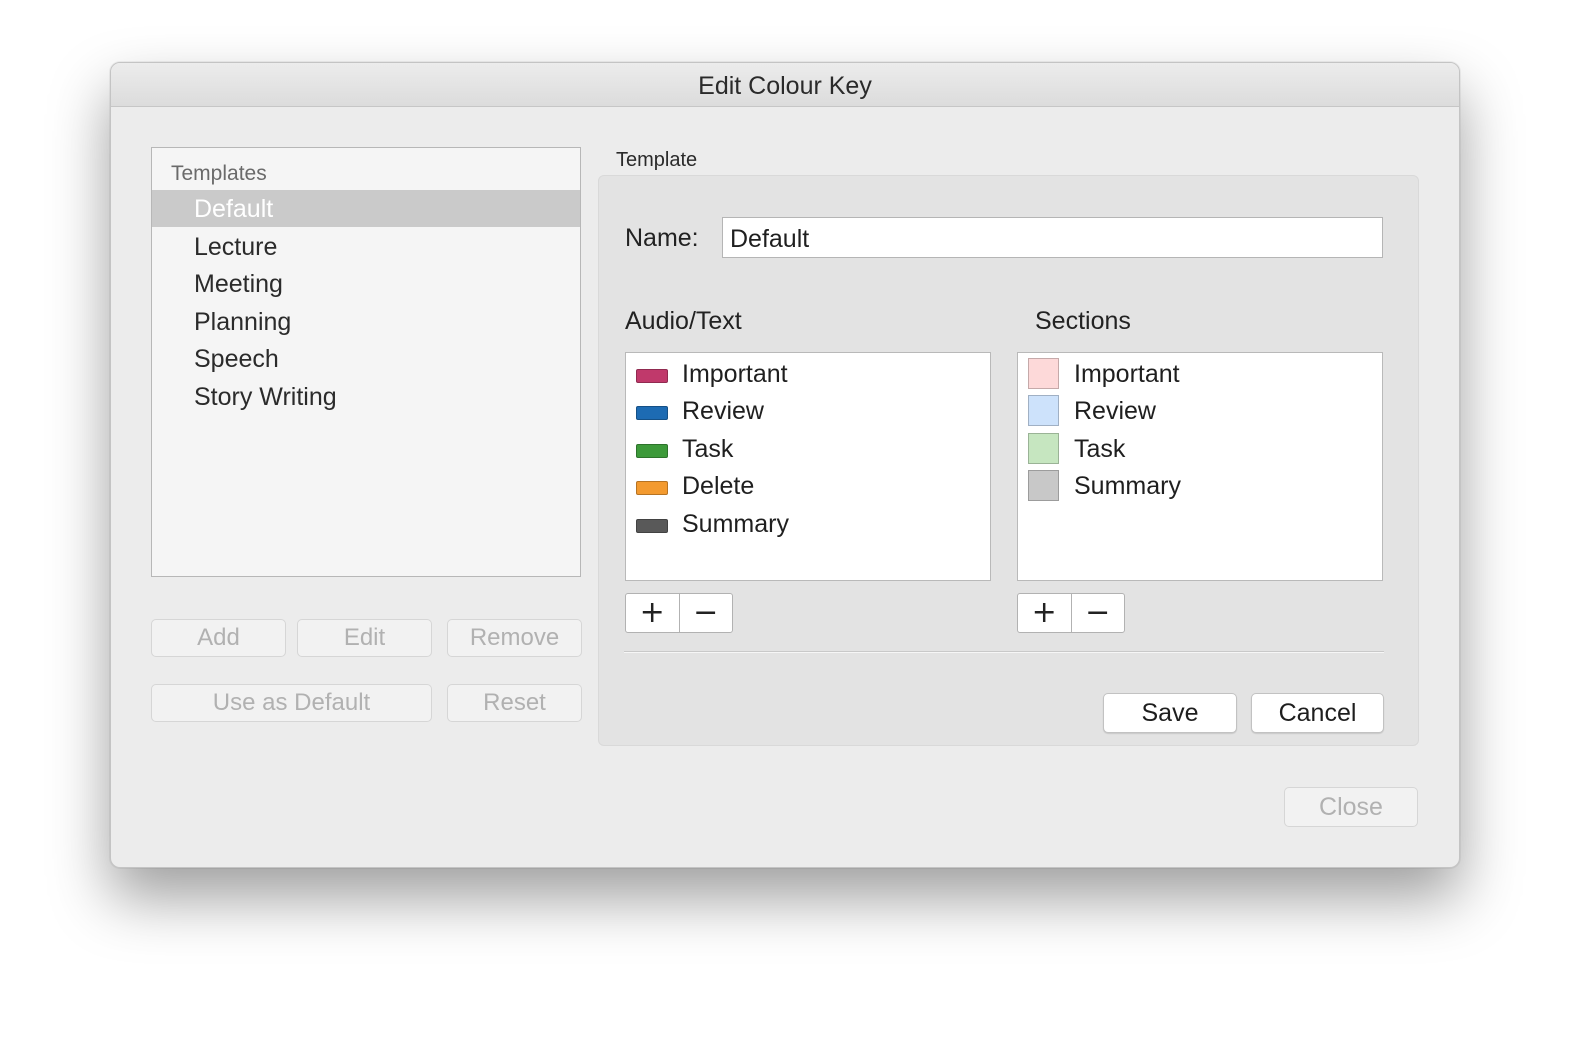 The width and height of the screenshot is (1590, 1038). What do you see at coordinates (1043, 373) in the screenshot?
I see `important-section-swatch` at bounding box center [1043, 373].